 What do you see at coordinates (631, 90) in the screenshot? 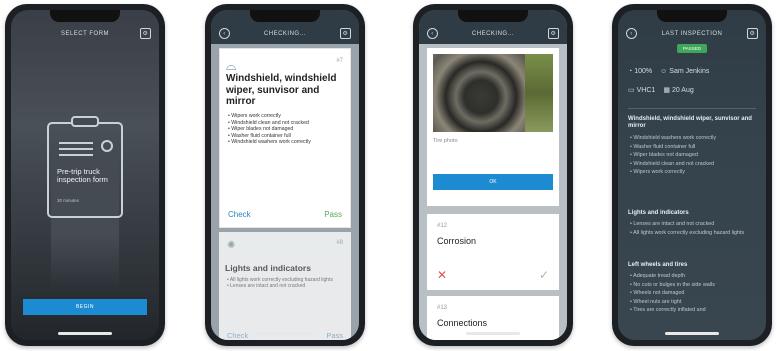
I see `truck-icon: ▭` at bounding box center [631, 90].